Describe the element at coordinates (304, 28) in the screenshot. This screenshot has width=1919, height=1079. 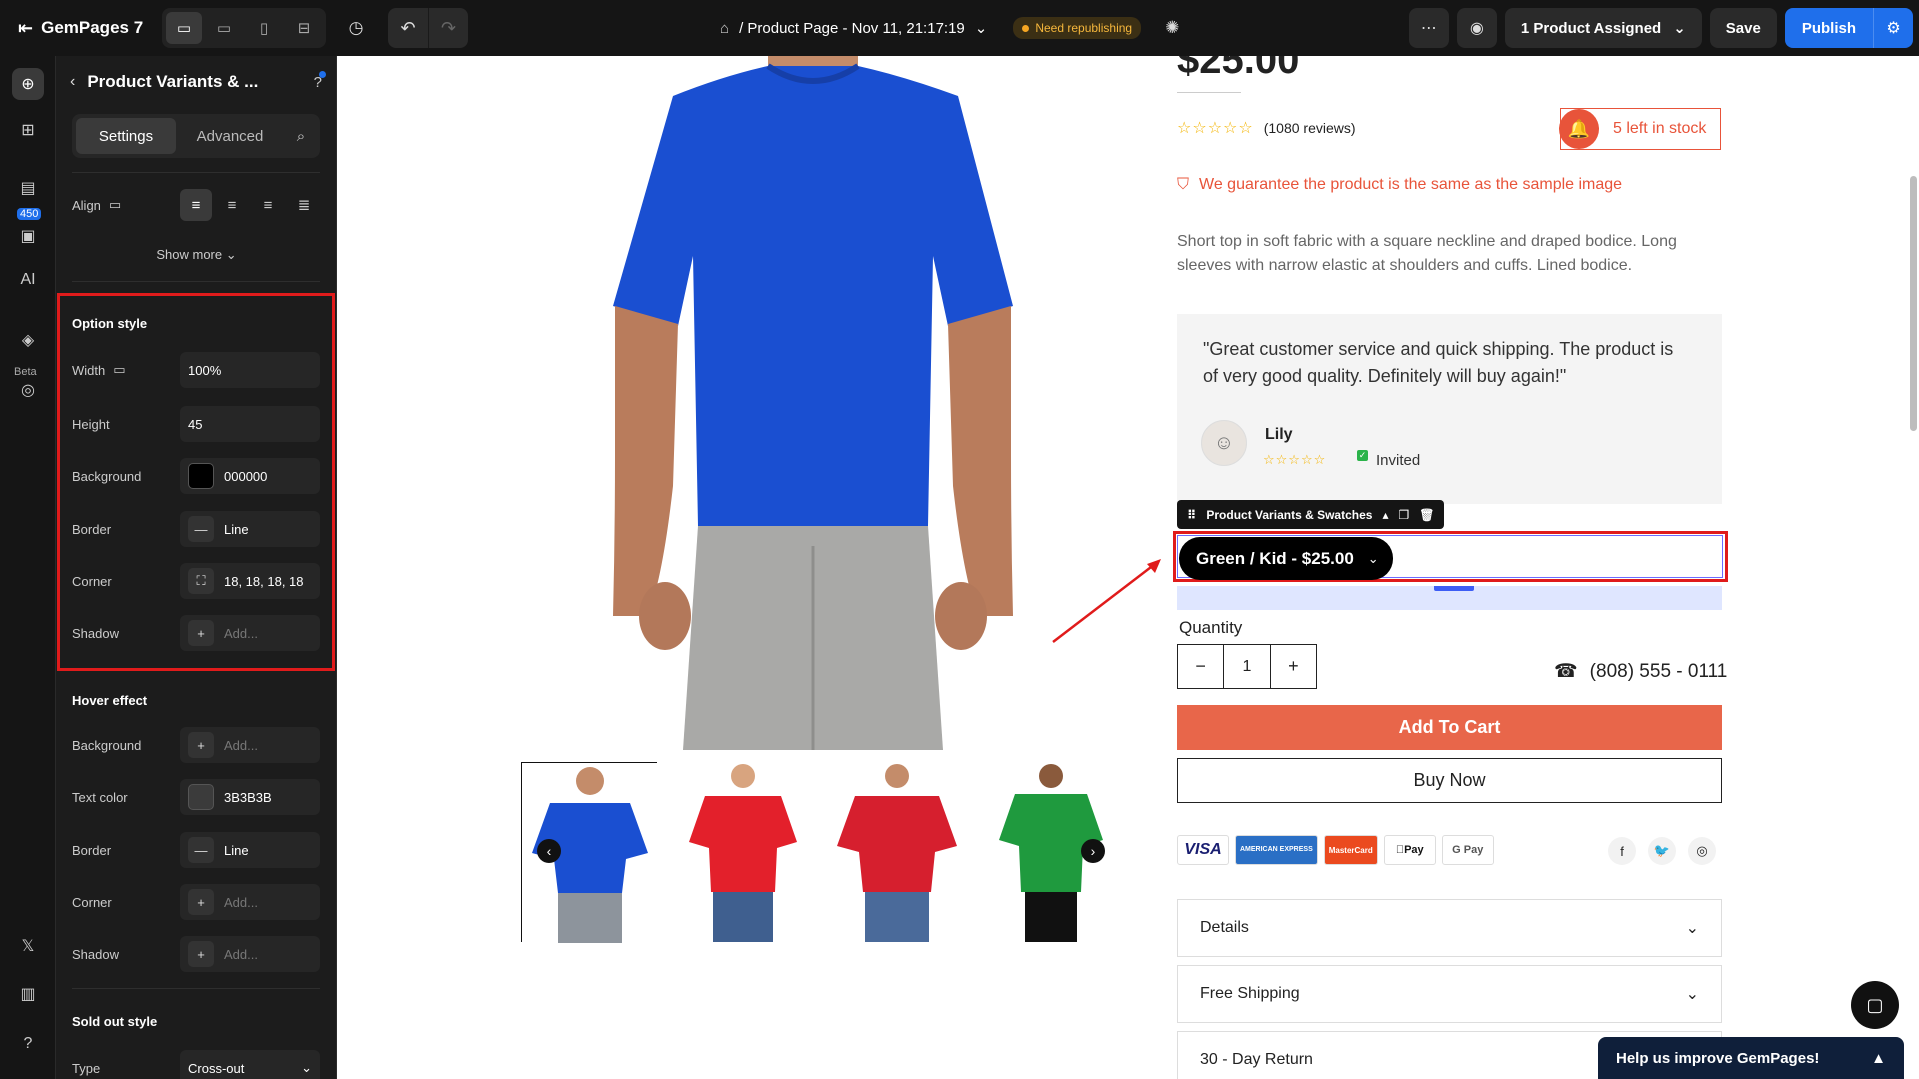
I see `layout-icon: ⊟` at that location.